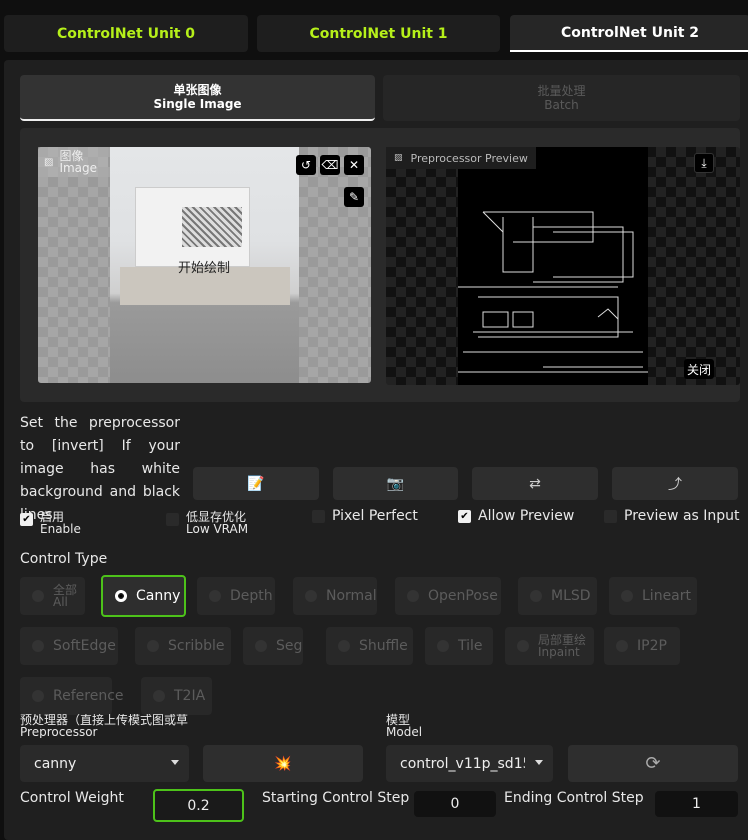 The width and height of the screenshot is (748, 840). I want to click on tab-controlnet-unit-1: ControlNet Unit 1, so click(378, 33).